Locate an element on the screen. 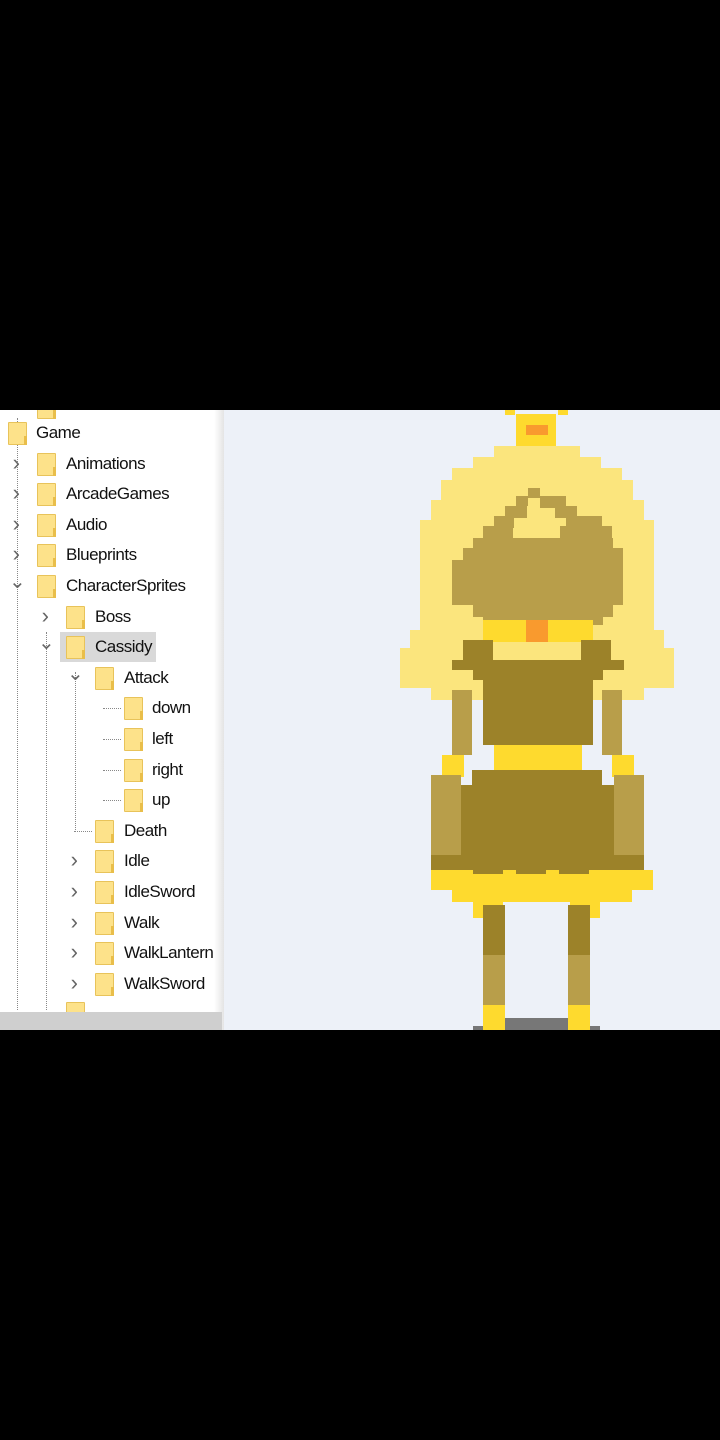 The width and height of the screenshot is (720, 1440). tree-item-label: Death is located at coordinates (145, 830).